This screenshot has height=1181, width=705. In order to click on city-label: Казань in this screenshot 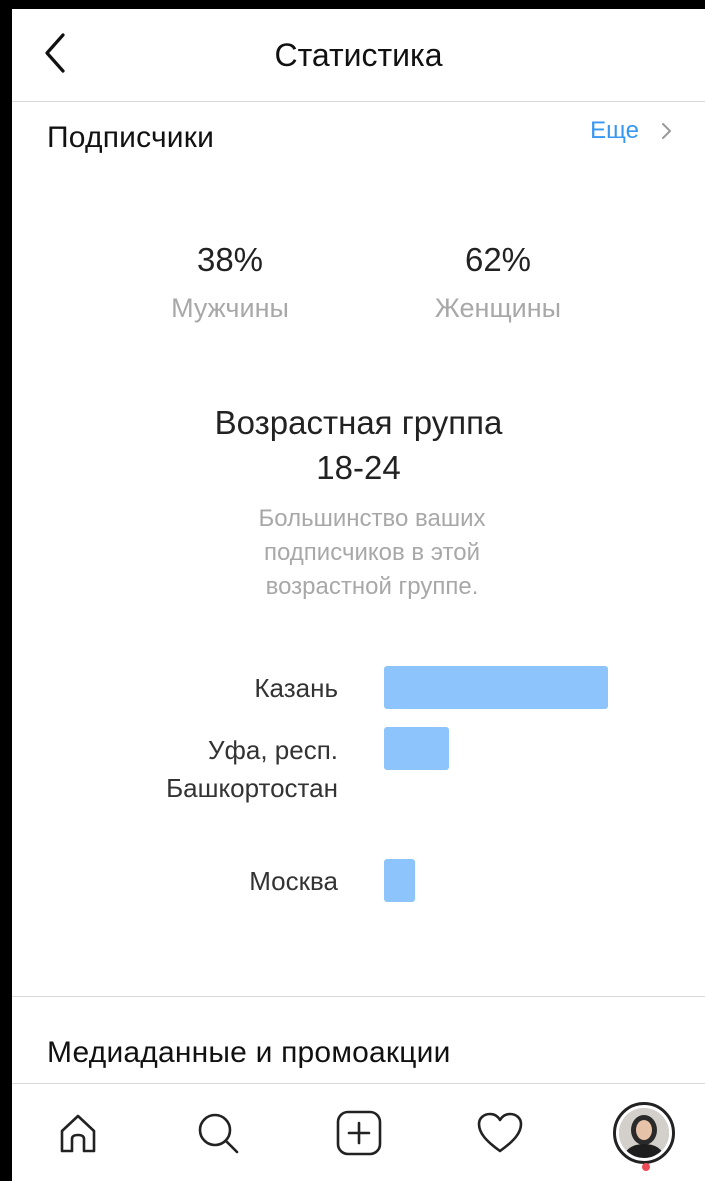, I will do `click(296, 688)`.